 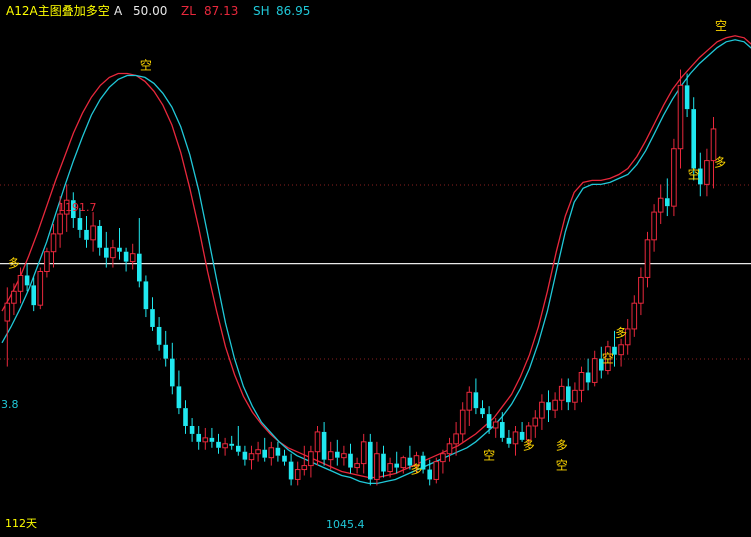 What do you see at coordinates (10, 404) in the screenshot?
I see `left-axis-value: 3.8` at bounding box center [10, 404].